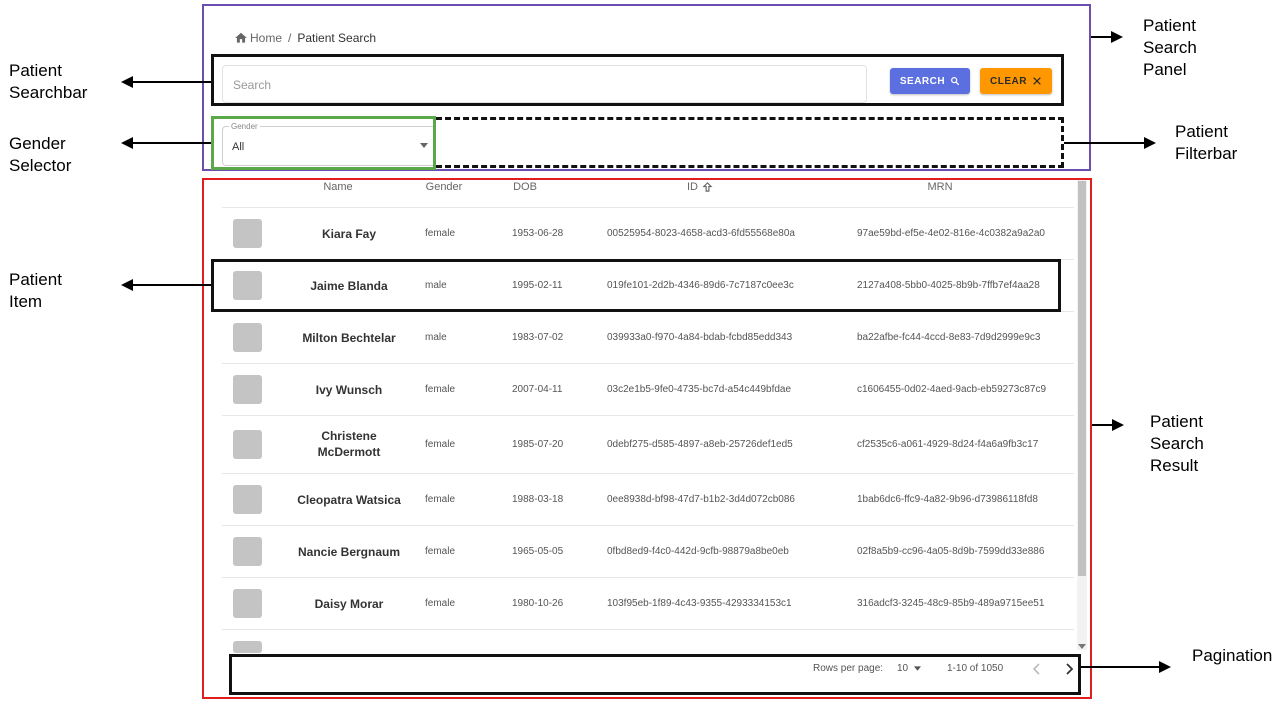 The image size is (1280, 703). What do you see at coordinates (337, 38) in the screenshot?
I see `breadcrumb-current: Patient Search` at bounding box center [337, 38].